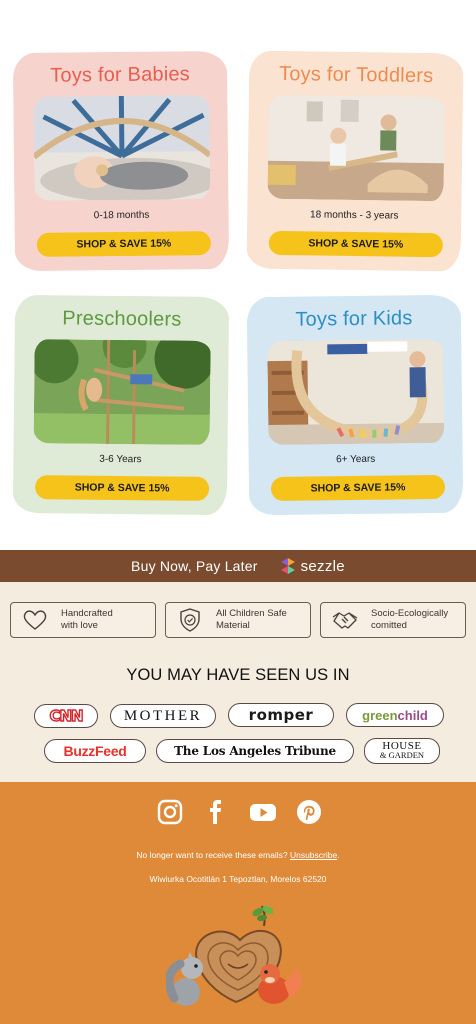 This screenshot has height=1024, width=476. I want to click on press-logo-mother: MOTHER, so click(163, 716).